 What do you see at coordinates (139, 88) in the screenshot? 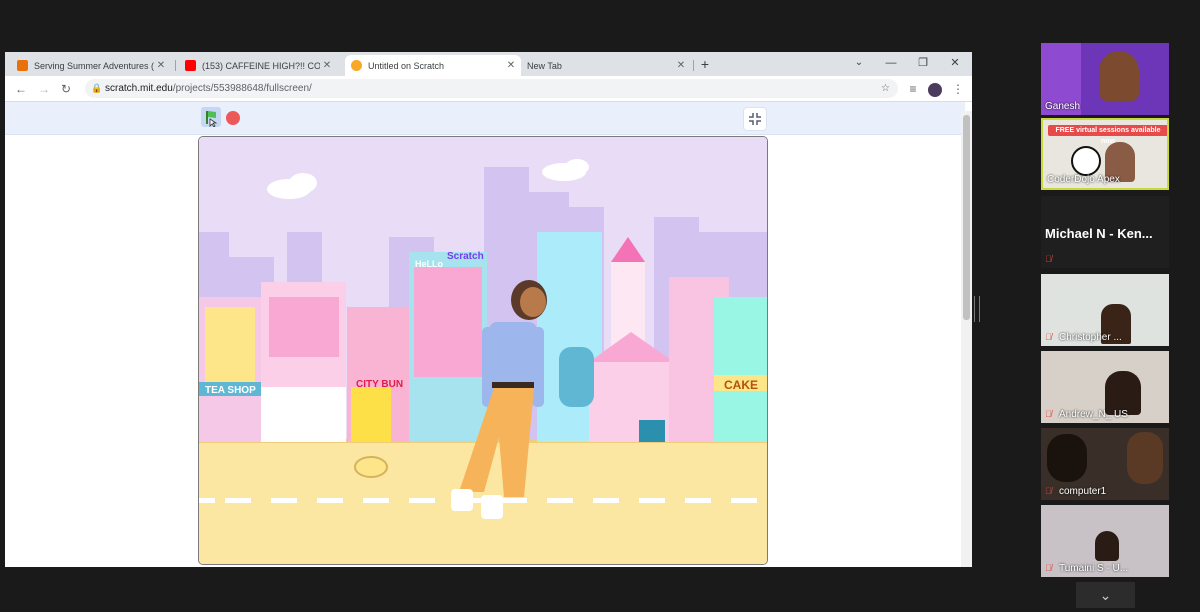
I see `url-host: scratch.mit.edu` at bounding box center [139, 88].